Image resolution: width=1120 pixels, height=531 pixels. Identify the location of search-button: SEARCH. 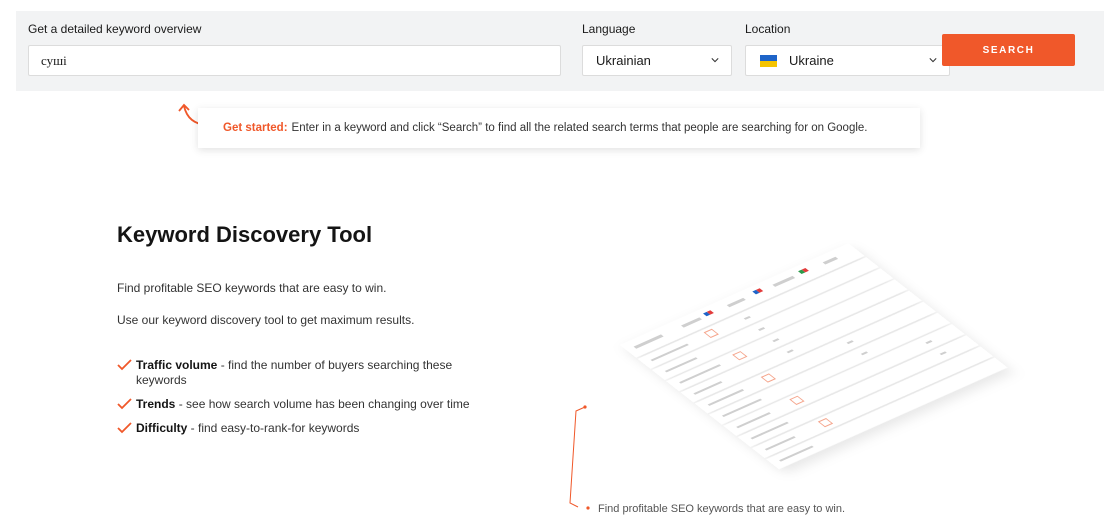
(1008, 50).